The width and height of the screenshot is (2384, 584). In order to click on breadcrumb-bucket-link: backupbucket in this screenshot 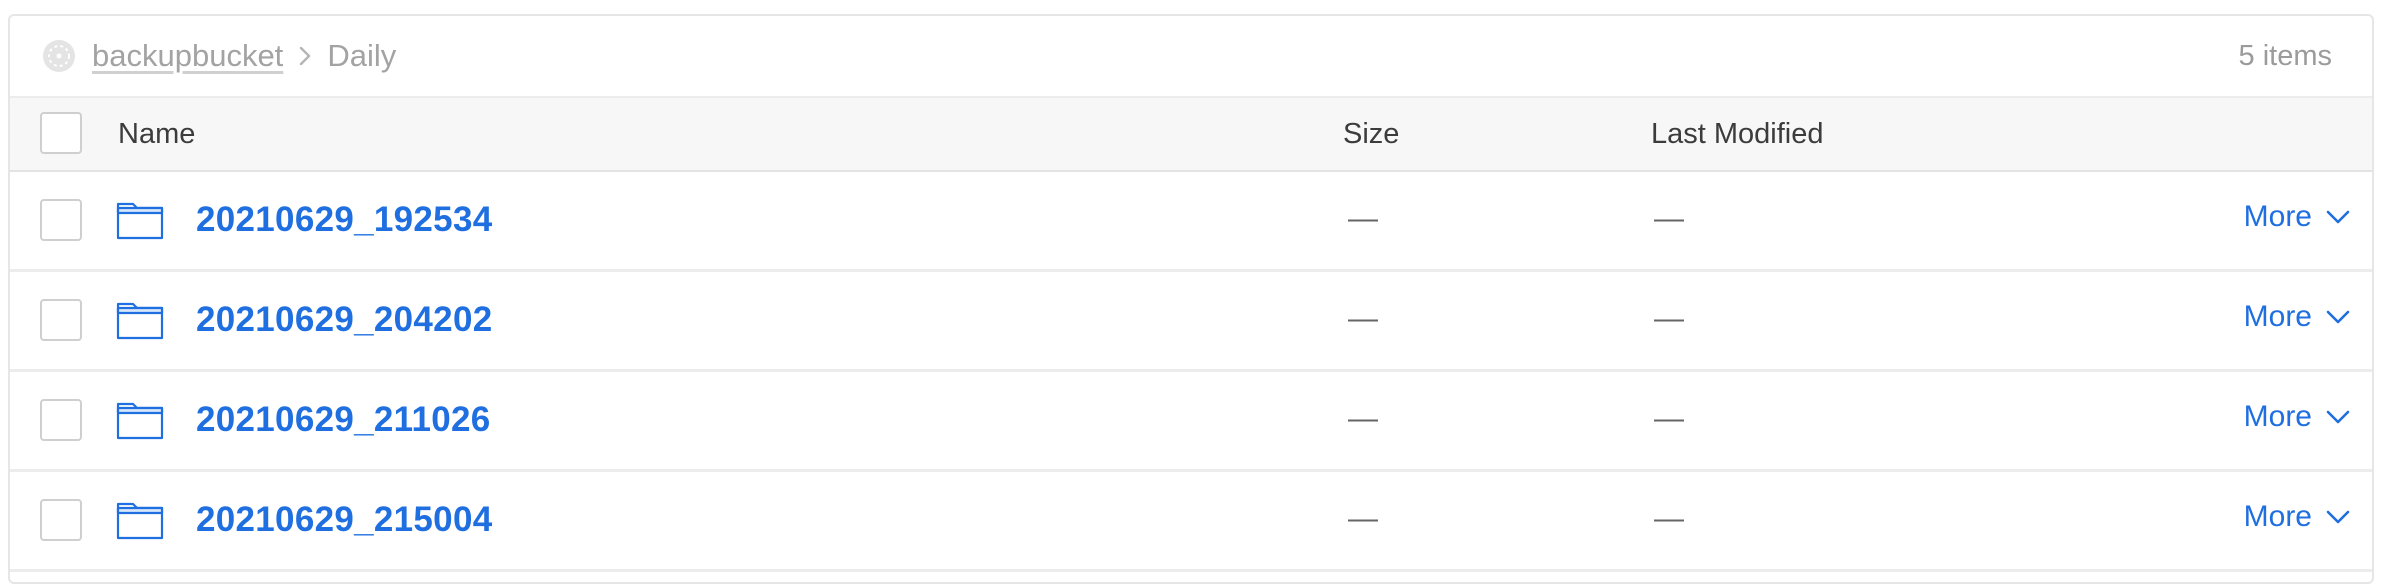, I will do `click(187, 56)`.